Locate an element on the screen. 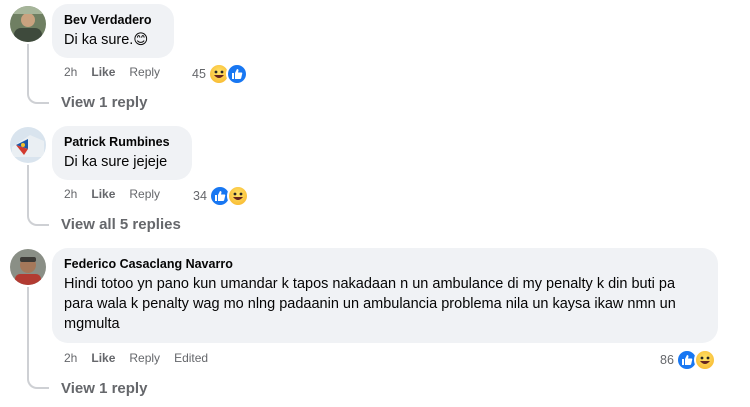 The height and width of the screenshot is (407, 750). view-replies-link: View all 5 replies is located at coordinates (121, 224).